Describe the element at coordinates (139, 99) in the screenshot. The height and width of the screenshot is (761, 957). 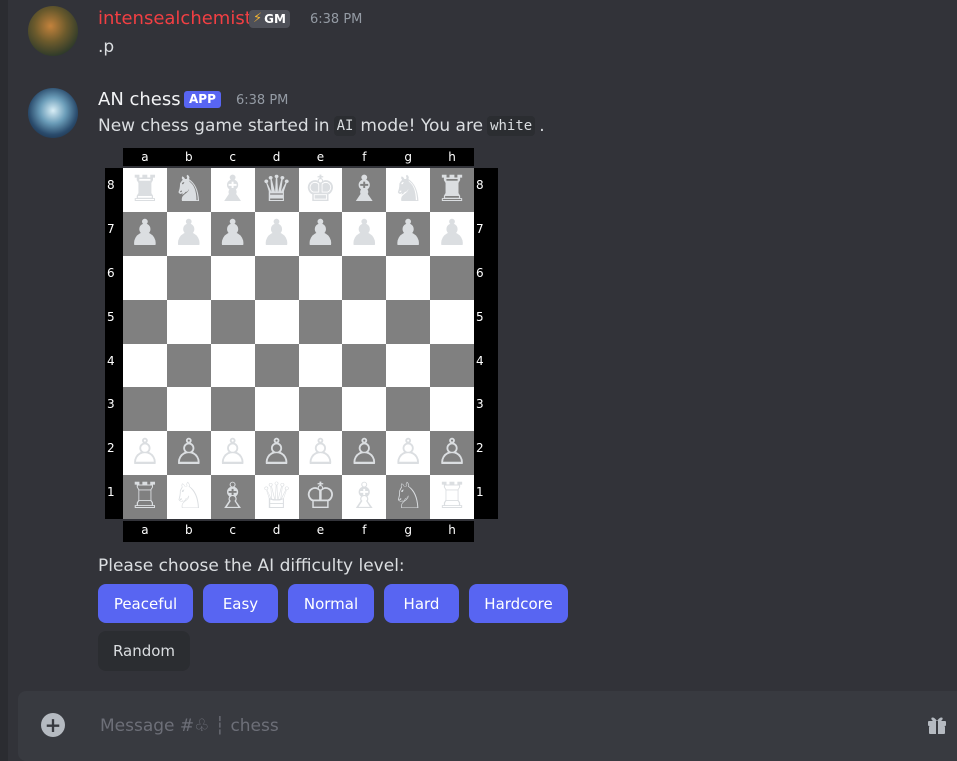
I see `bot-name: AN chess` at that location.